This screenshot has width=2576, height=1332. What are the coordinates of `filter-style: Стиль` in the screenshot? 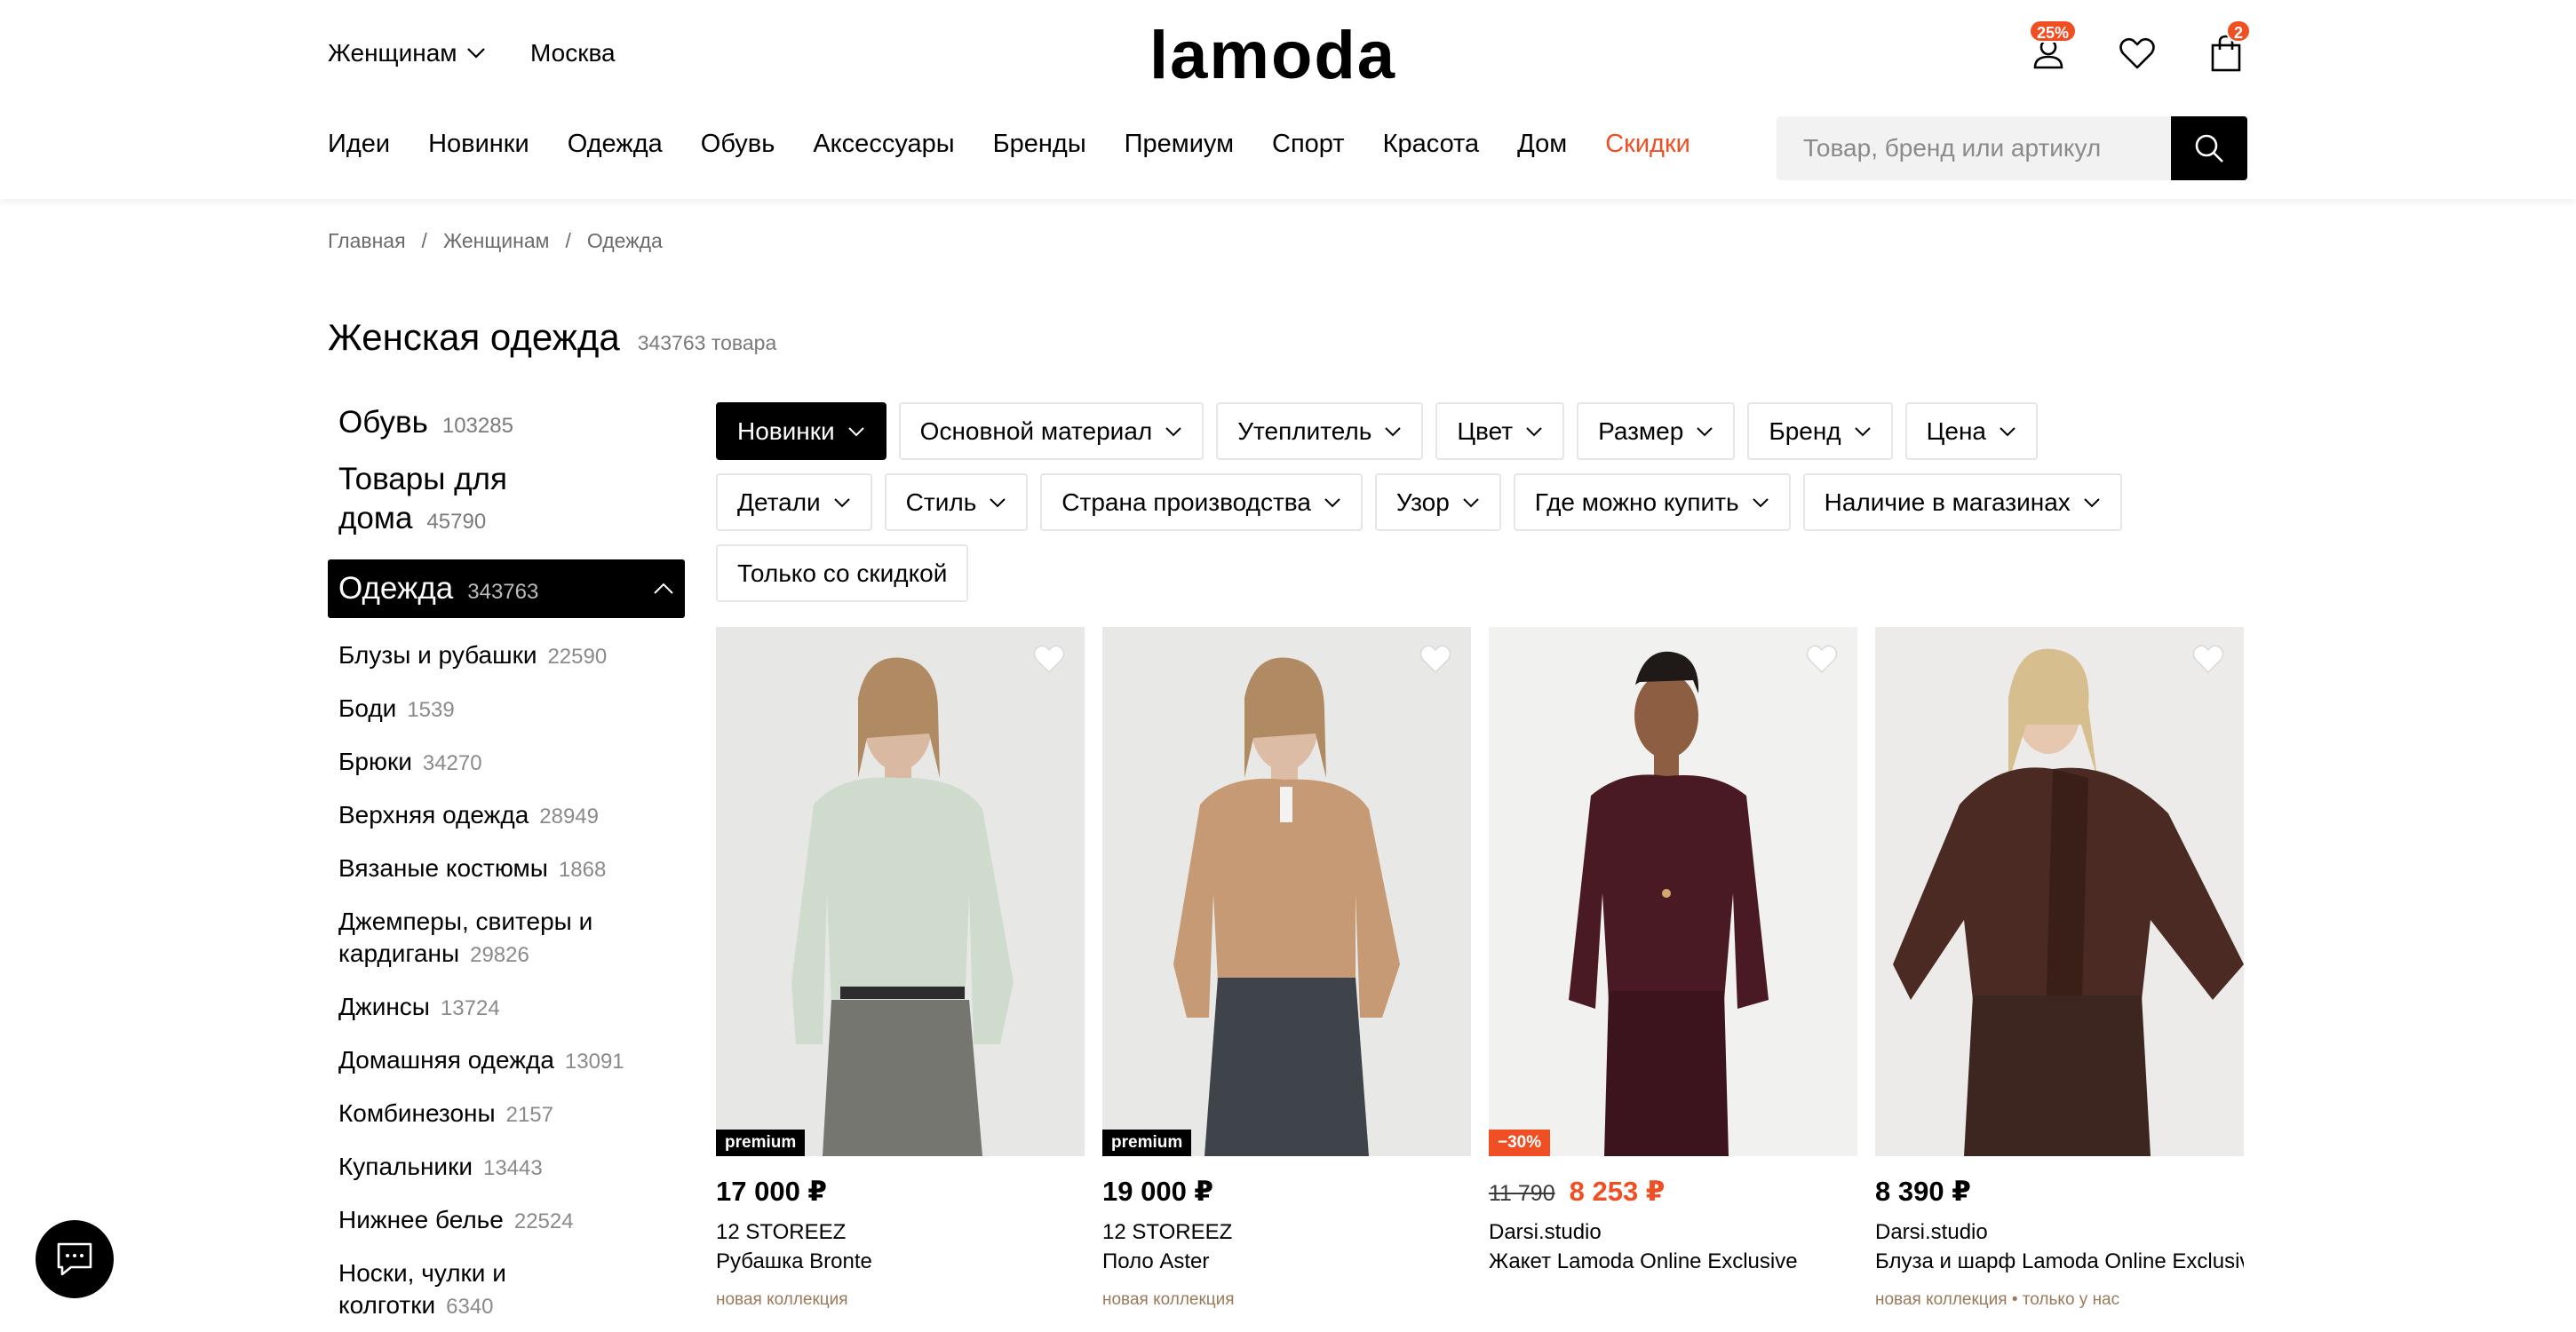 It's located at (956, 502).